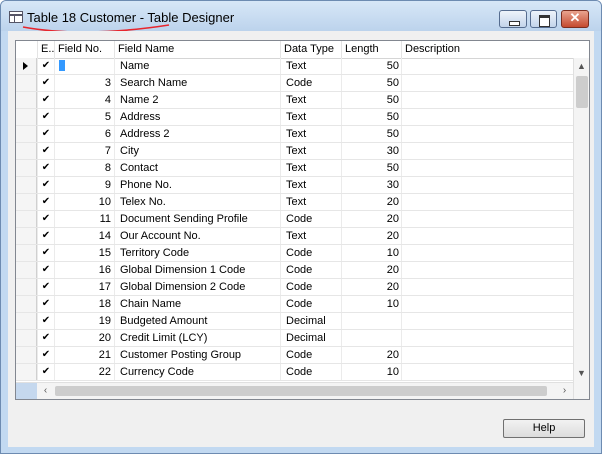  Describe the element at coordinates (84, 270) in the screenshot. I see `field-no-cell: 16` at that location.